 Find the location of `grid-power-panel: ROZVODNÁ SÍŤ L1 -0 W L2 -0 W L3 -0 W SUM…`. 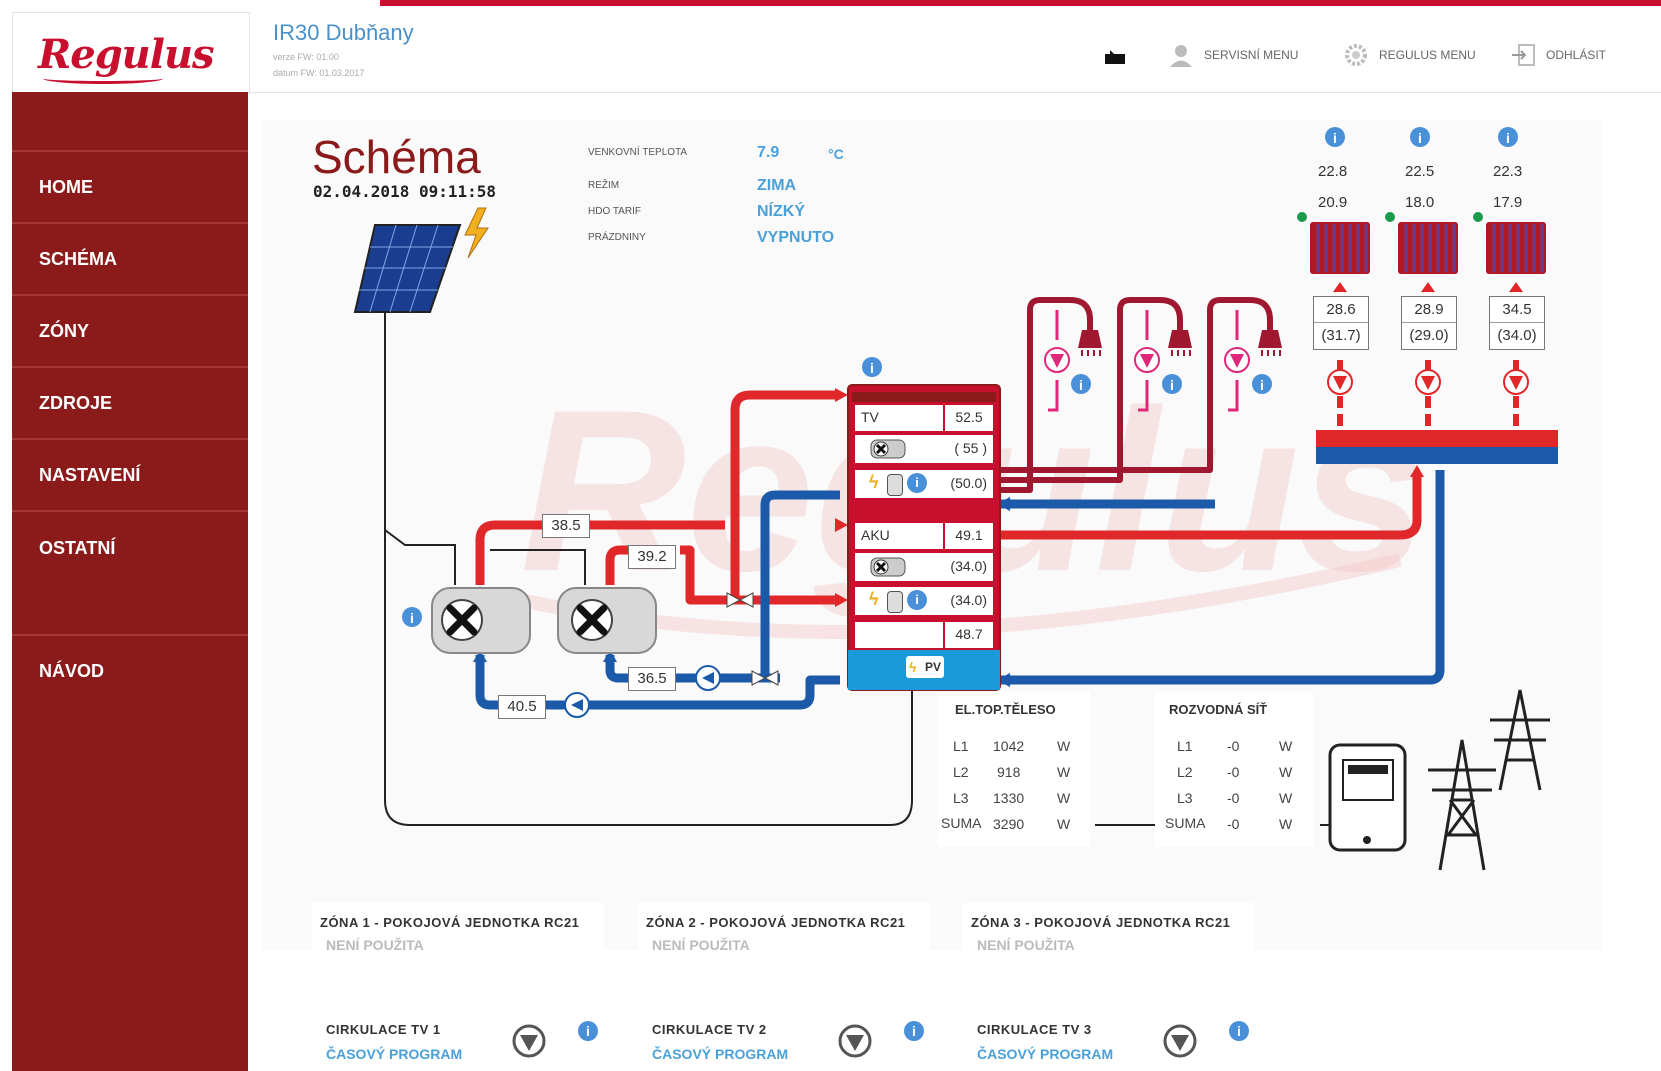

grid-power-panel: ROZVODNÁ SÍŤ L1 -0 W L2 -0 W L3 -0 W SUM… is located at coordinates (1234, 769).